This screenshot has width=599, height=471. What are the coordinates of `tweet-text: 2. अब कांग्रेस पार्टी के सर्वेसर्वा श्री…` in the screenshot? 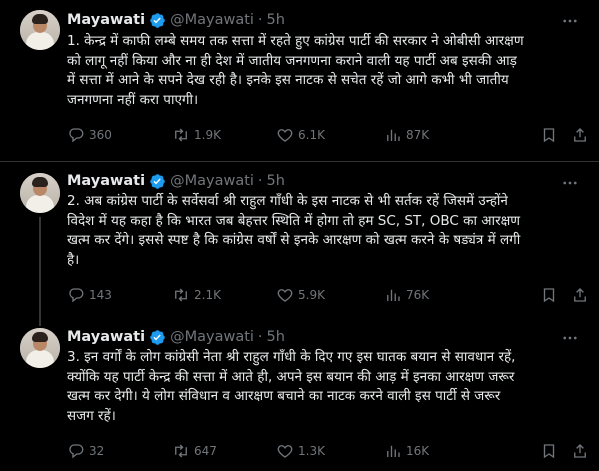 It's located at (294, 230).